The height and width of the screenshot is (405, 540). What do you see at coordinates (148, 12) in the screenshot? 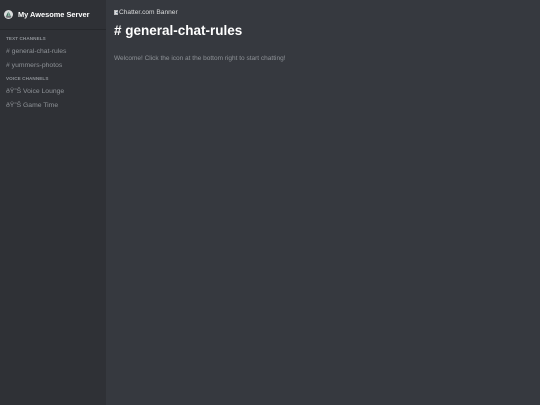
I see `banner-alt-text: Chatter.com Banner` at bounding box center [148, 12].